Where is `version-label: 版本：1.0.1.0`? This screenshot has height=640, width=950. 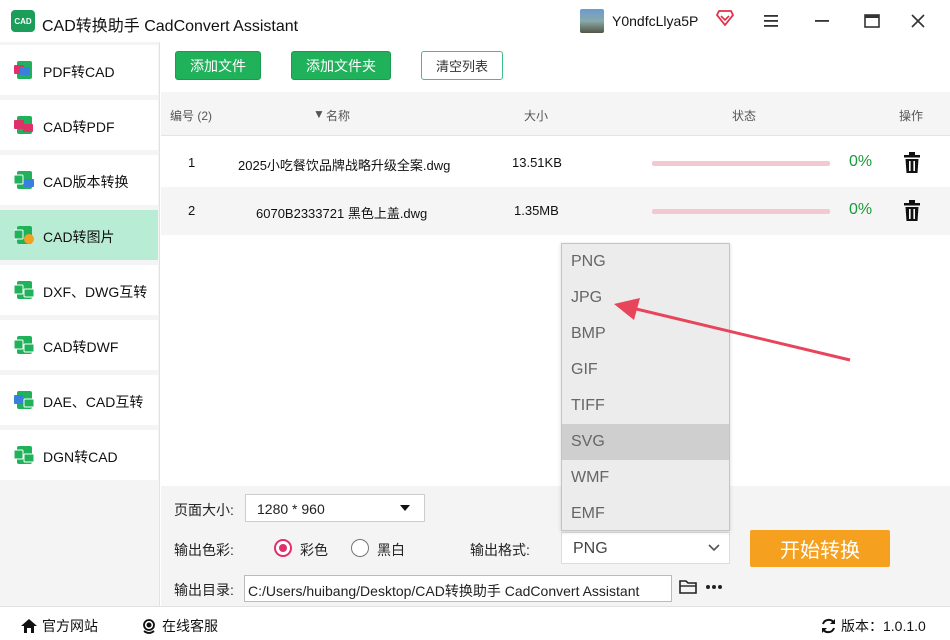
version-label: 版本：1.0.1.0 is located at coordinates (883, 626).